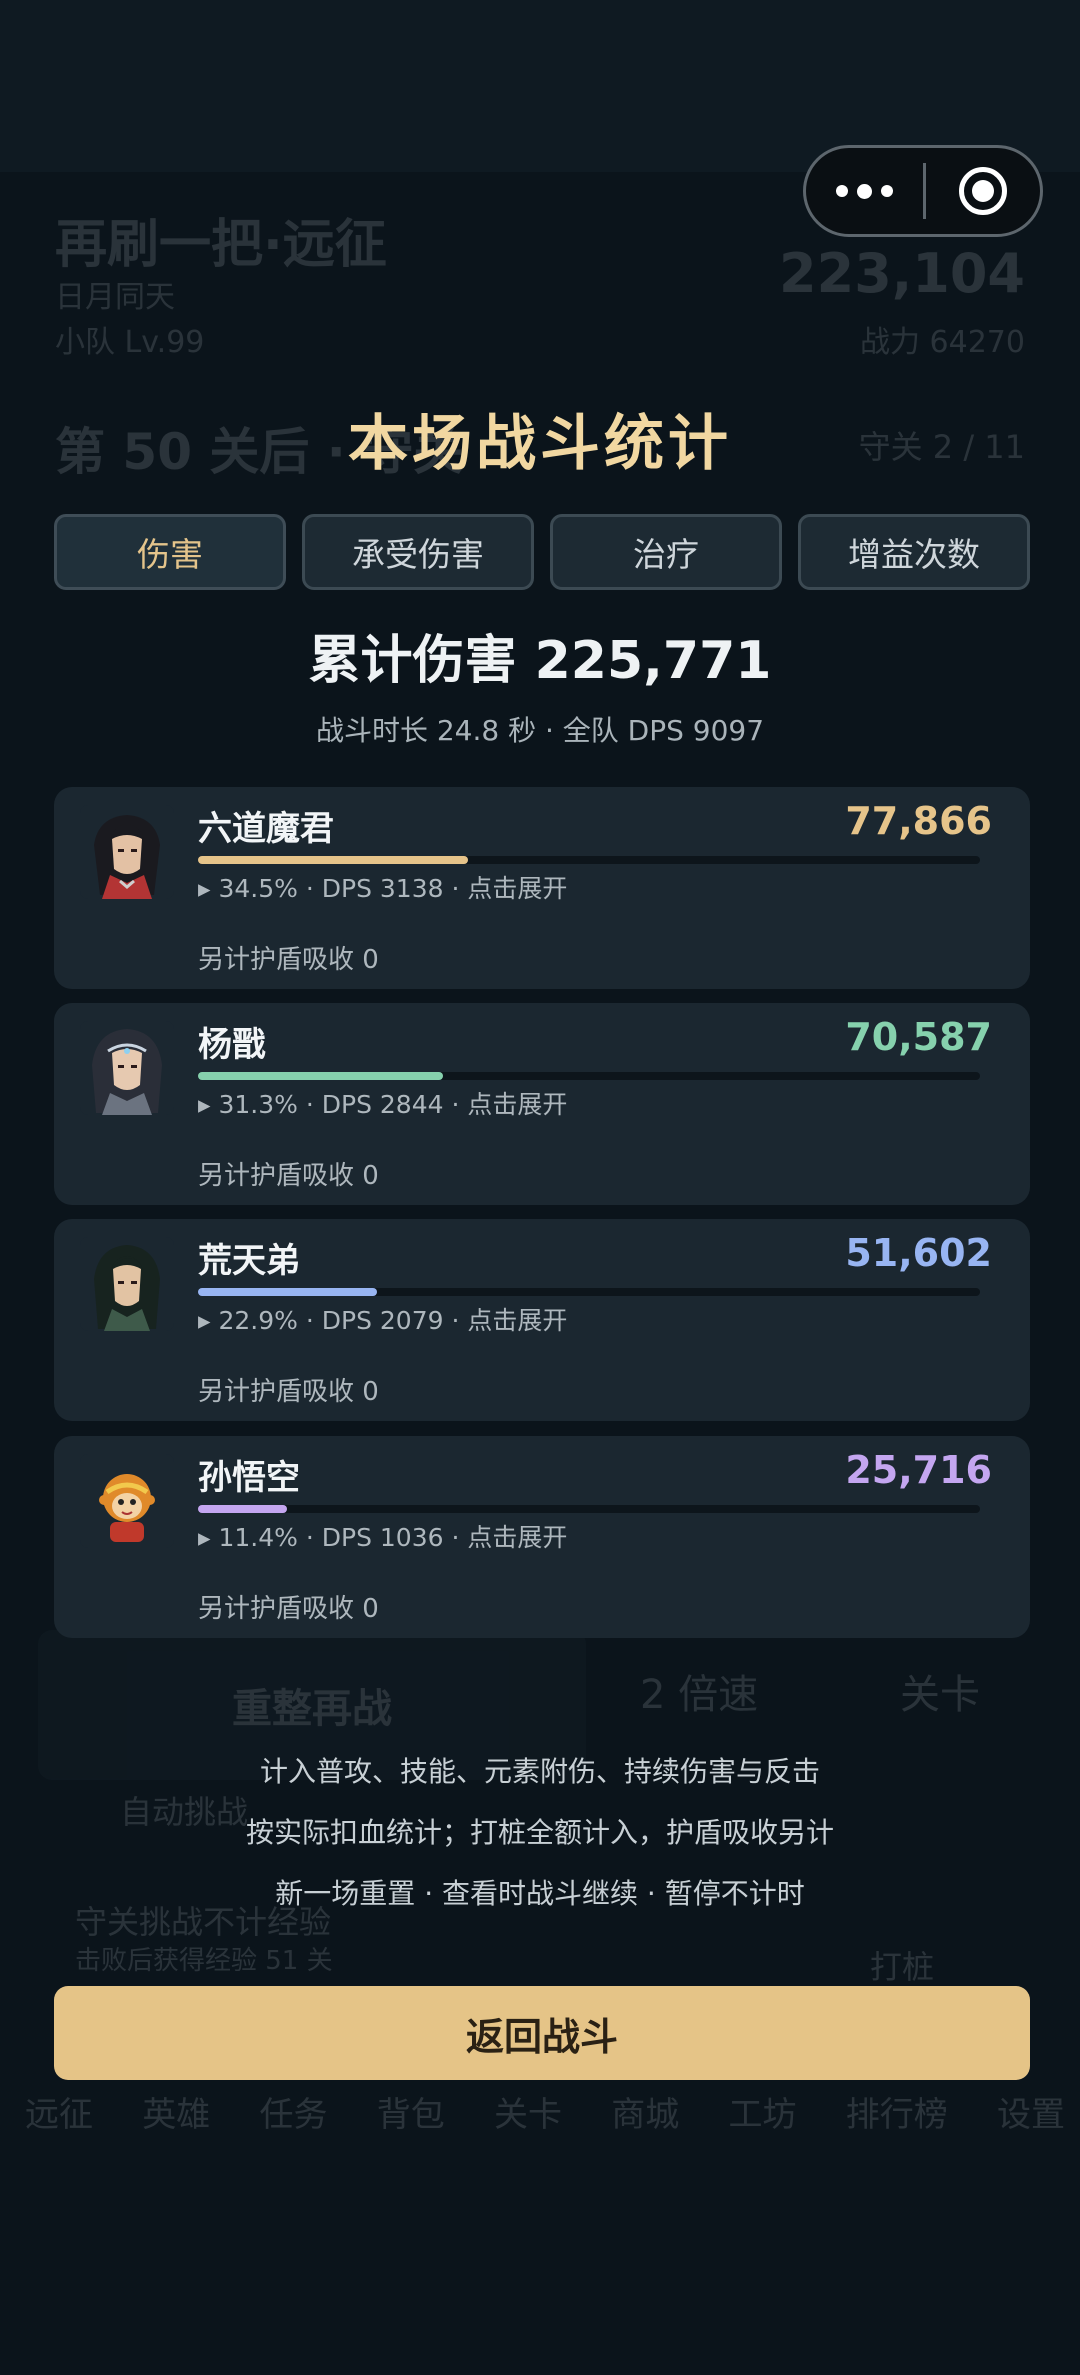  Describe the element at coordinates (983, 191) in the screenshot. I see `close-miniprogram-icon` at that location.